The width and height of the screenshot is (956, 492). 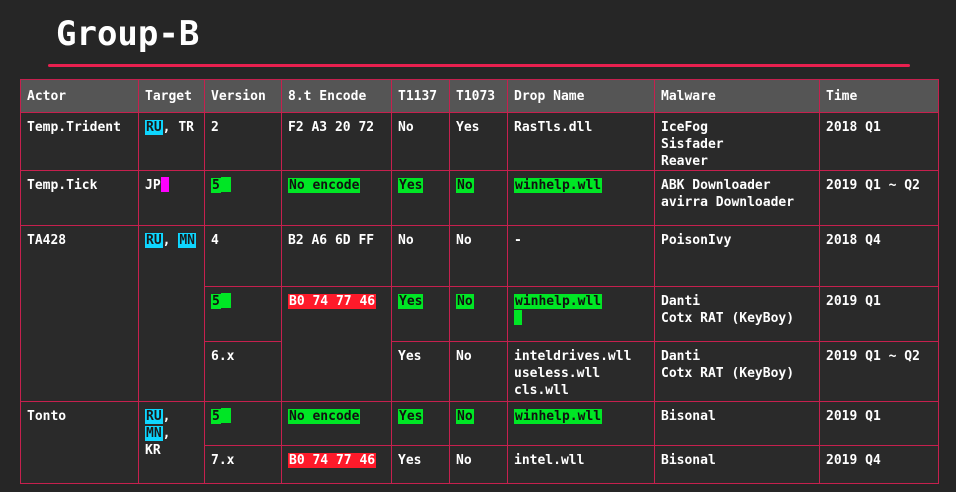 I want to click on actor-cell: Tonto, so click(x=79, y=442).